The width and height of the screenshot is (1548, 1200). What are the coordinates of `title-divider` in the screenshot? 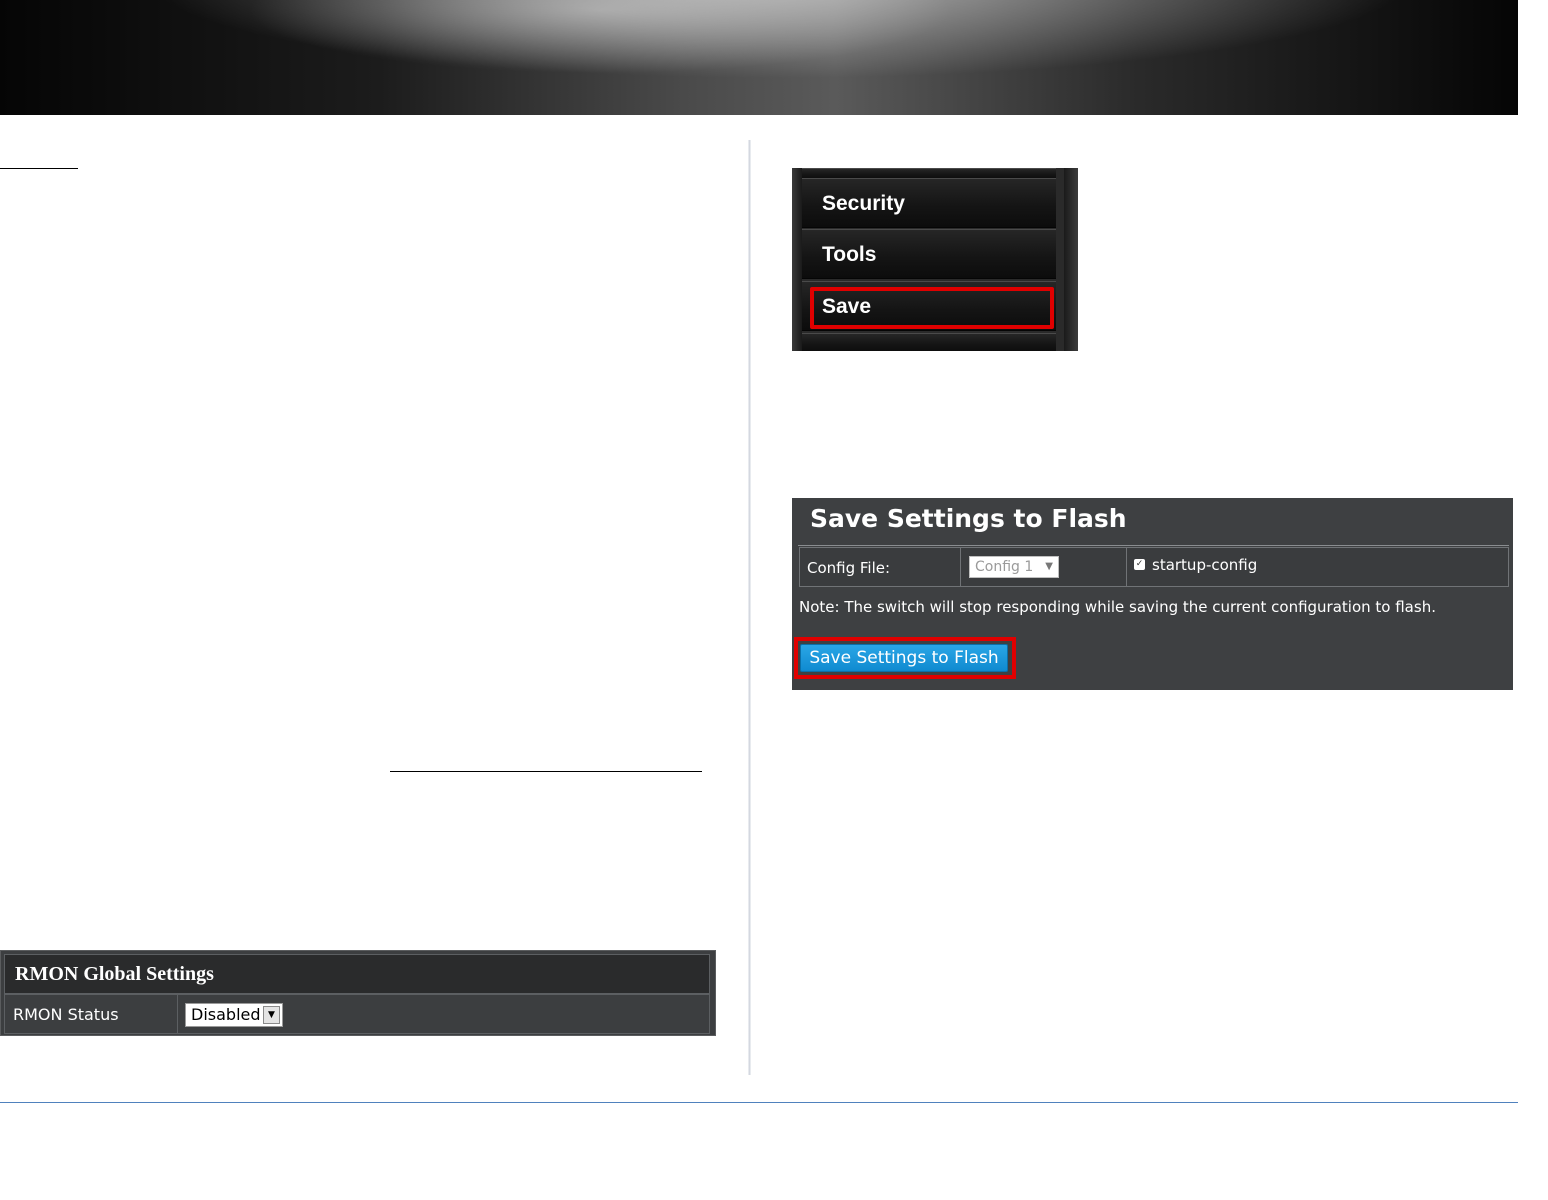 It's located at (1153, 545).